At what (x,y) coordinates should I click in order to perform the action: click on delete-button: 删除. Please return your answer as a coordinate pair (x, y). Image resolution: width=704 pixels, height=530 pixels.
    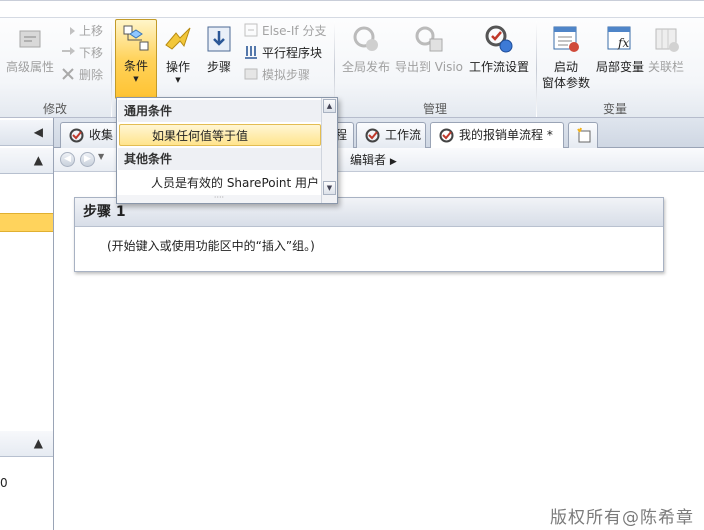
    Looking at the image, I should click on (81, 75).